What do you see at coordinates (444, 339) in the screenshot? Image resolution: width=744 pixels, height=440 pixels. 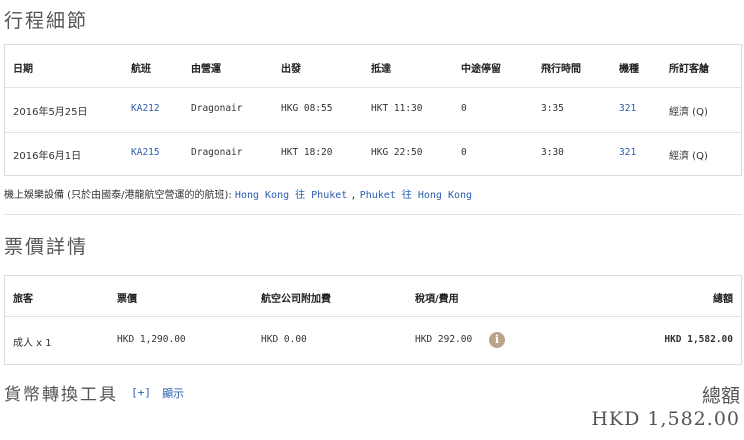 I see `fare-taxes: HKD 292.00` at bounding box center [444, 339].